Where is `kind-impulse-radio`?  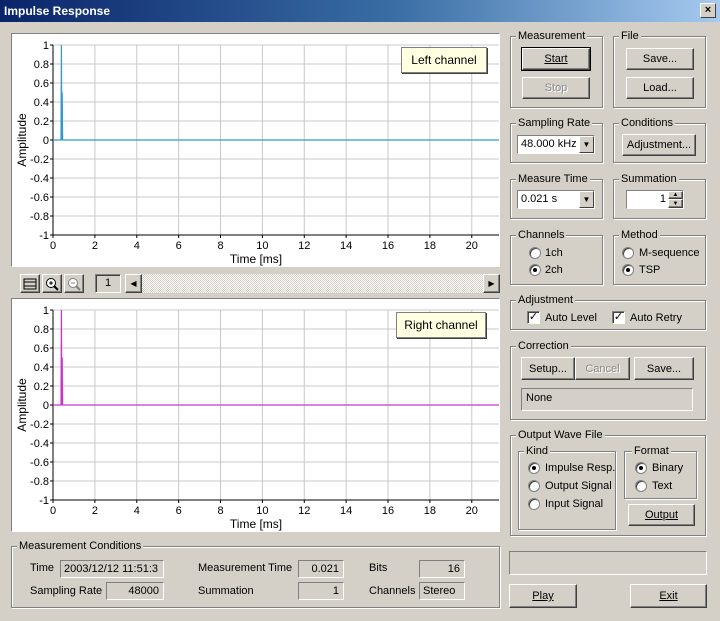
kind-impulse-radio is located at coordinates (534, 468).